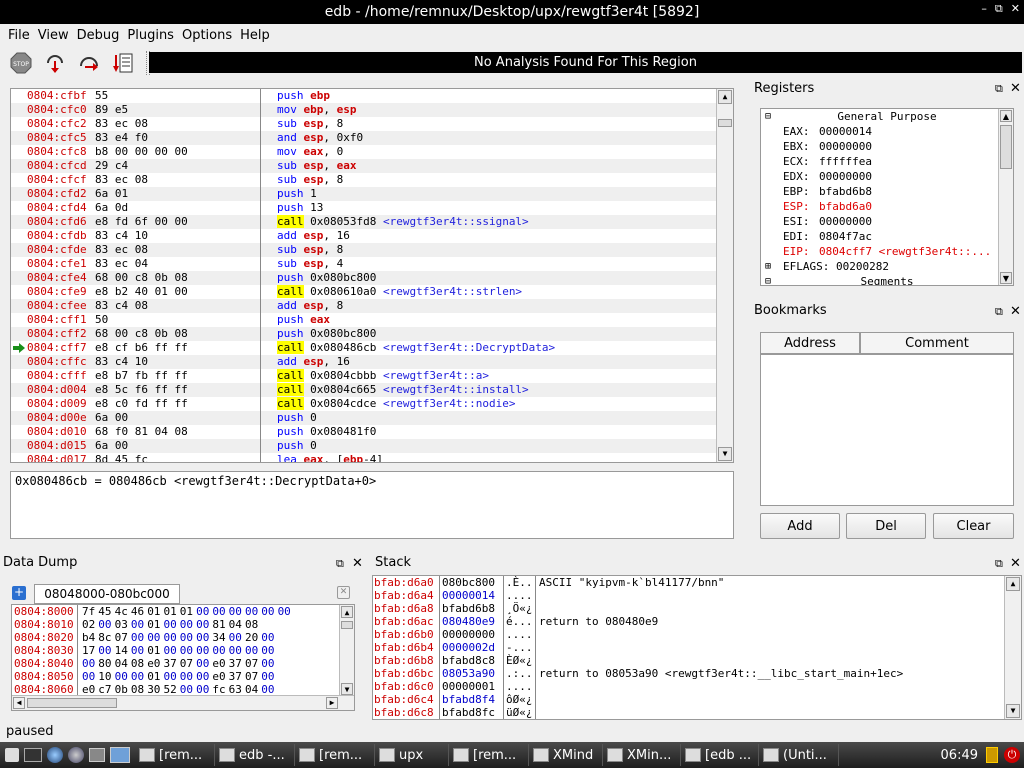 Image resolution: width=1024 pixels, height=768 pixels. I want to click on add-bookmark-button: Add, so click(800, 526).